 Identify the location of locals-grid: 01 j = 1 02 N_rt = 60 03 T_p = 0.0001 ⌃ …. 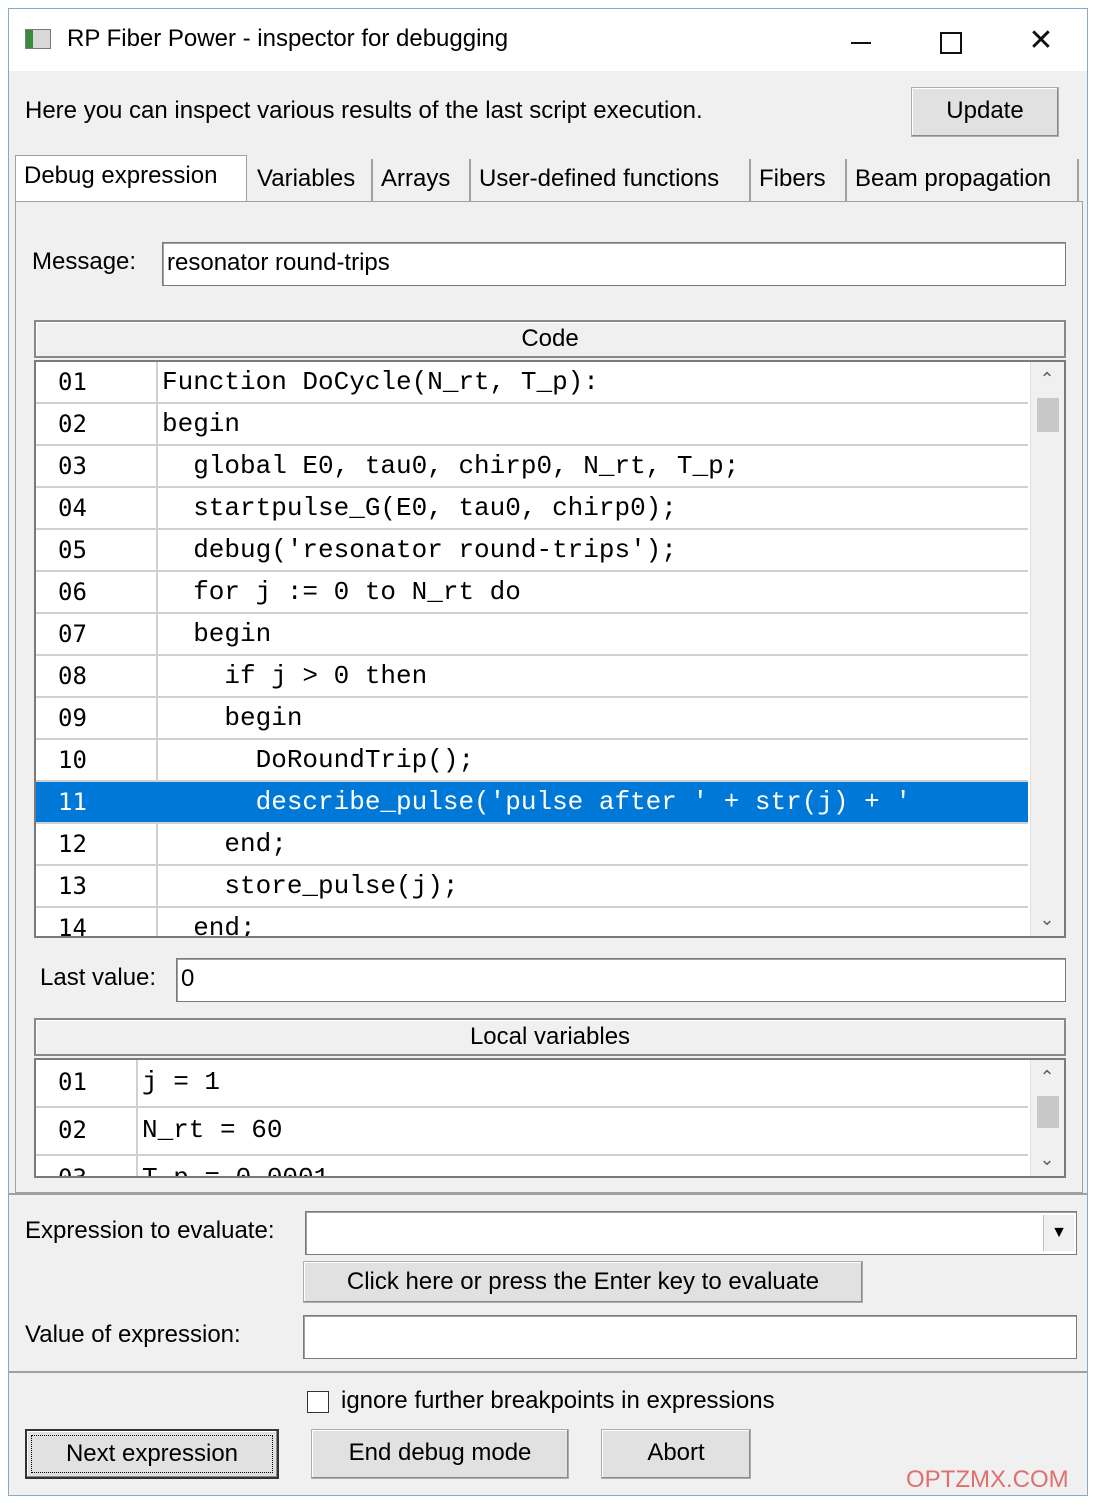
(550, 1118).